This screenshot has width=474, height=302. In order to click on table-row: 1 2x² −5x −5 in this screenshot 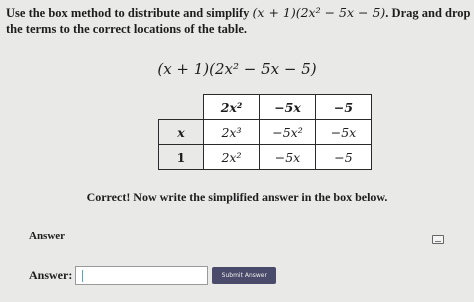, I will do `click(265, 157)`.